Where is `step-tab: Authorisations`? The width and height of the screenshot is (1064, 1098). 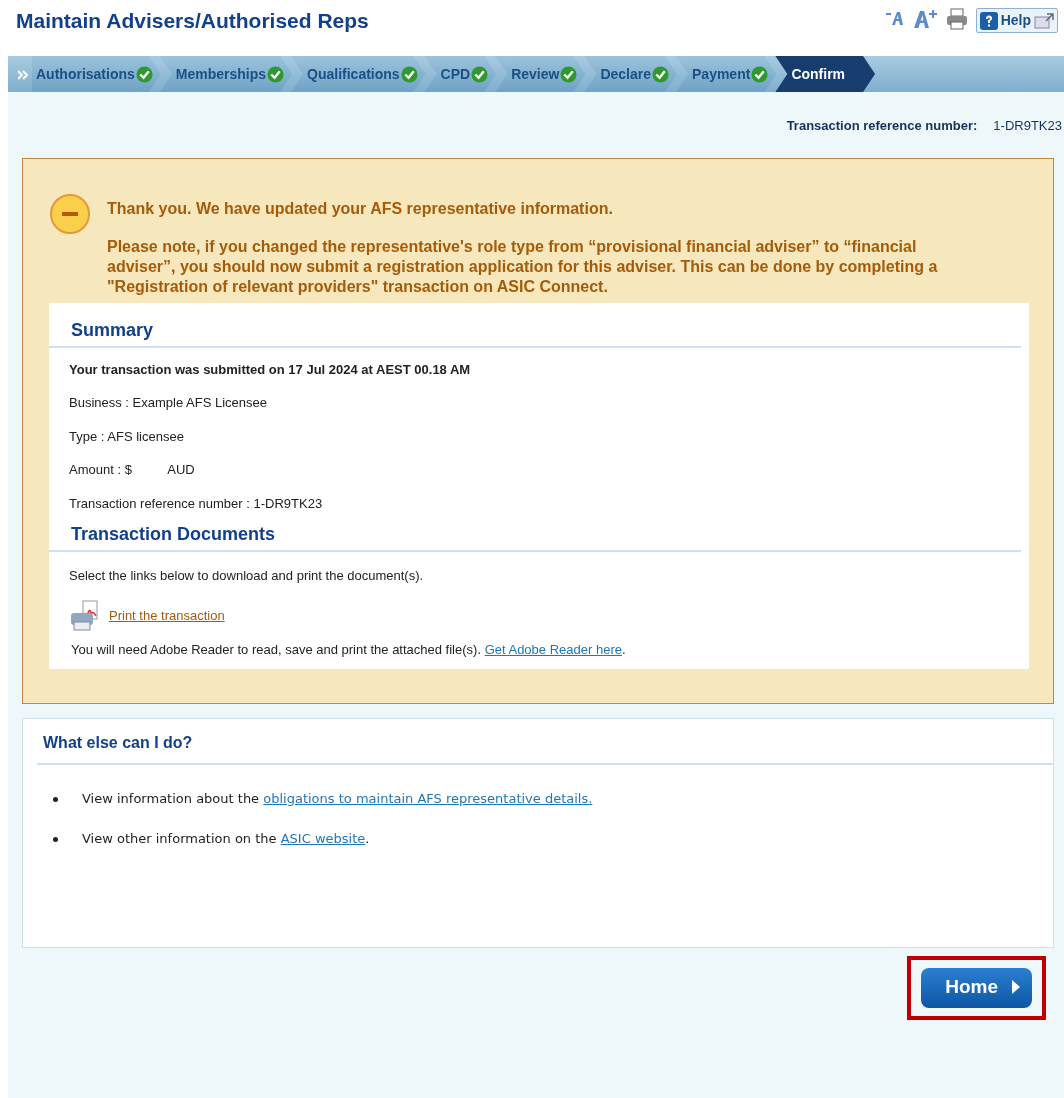 step-tab: Authorisations is located at coordinates (96, 74).